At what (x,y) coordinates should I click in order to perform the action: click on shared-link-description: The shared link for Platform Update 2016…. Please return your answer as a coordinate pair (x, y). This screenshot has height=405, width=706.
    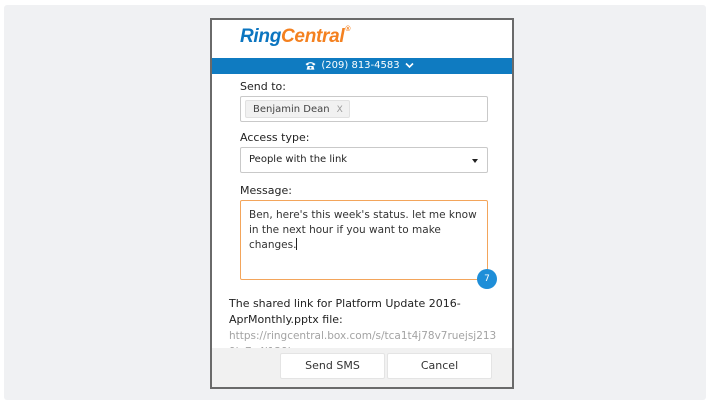
    Looking at the image, I should click on (345, 311).